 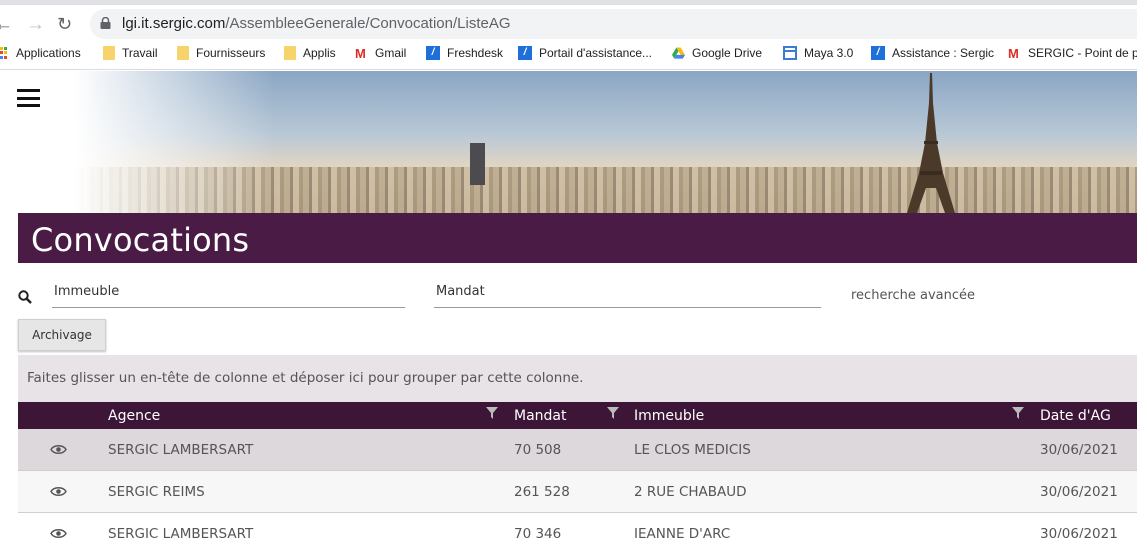 I want to click on bookmark-fournisseurs: Fournisseurs, so click(x=221, y=53).